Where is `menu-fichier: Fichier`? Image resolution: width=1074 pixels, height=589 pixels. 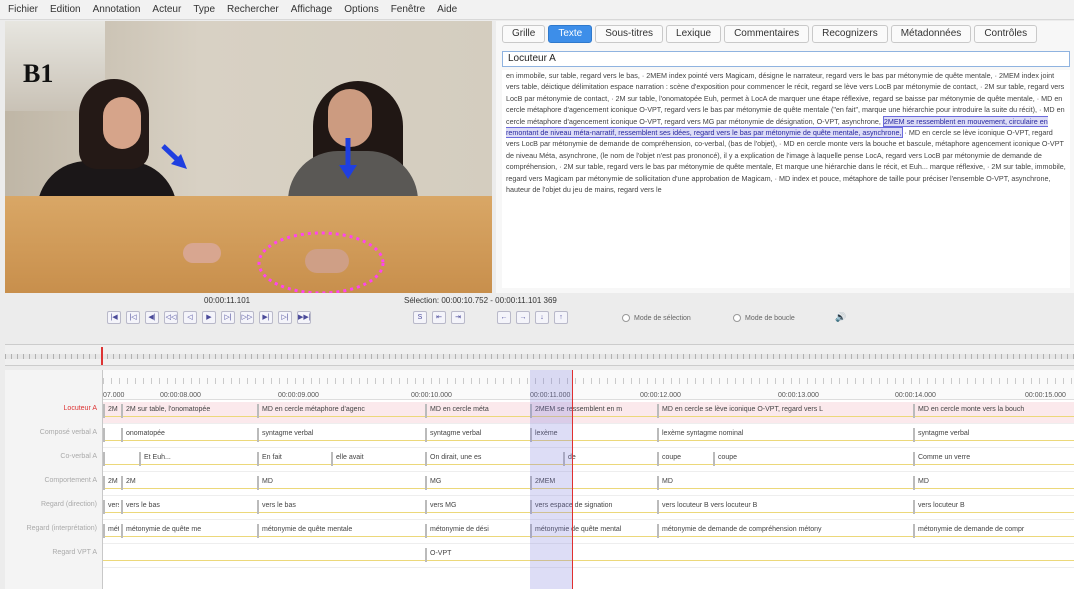 menu-fichier: Fichier is located at coordinates (23, 9).